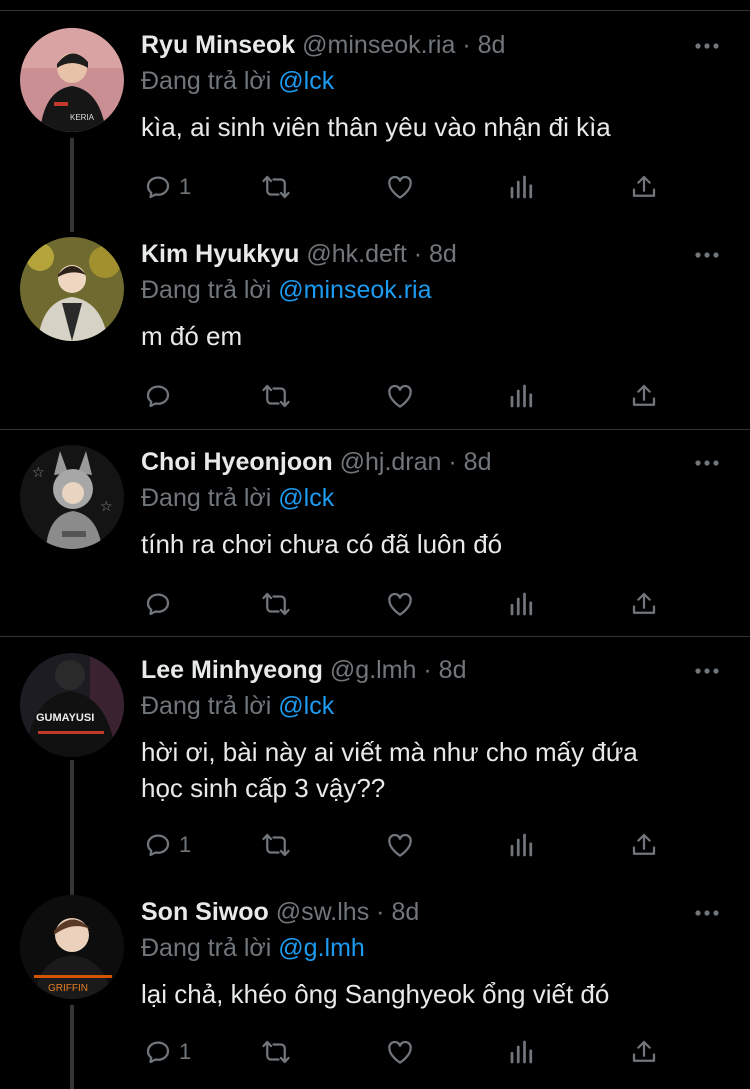  What do you see at coordinates (65, 718) in the screenshot?
I see `svg-text: GUMAYUSI` at bounding box center [65, 718].